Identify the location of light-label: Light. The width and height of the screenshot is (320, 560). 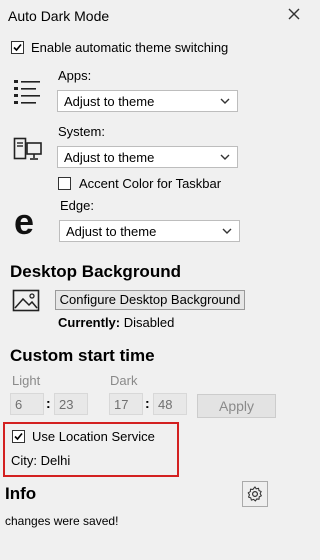
(26, 380).